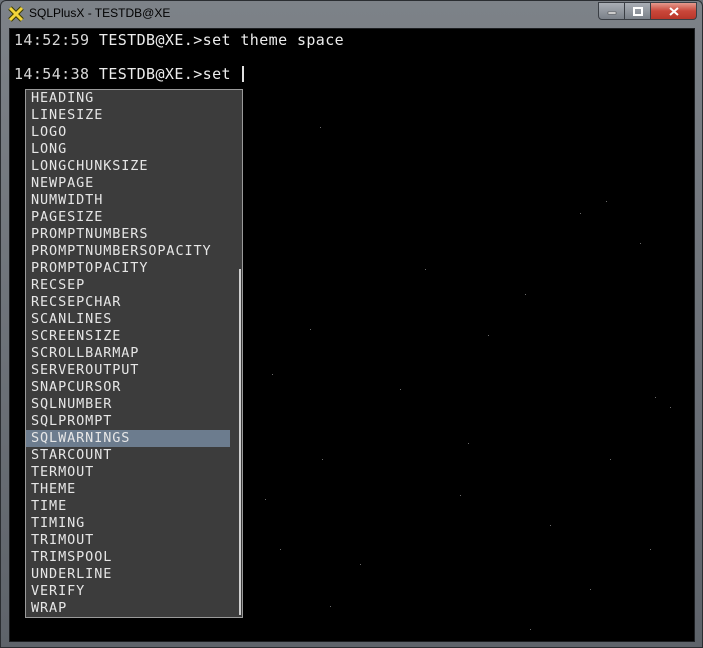  Describe the element at coordinates (134, 115) in the screenshot. I see `autocomplete-item: LINESIZE` at that location.